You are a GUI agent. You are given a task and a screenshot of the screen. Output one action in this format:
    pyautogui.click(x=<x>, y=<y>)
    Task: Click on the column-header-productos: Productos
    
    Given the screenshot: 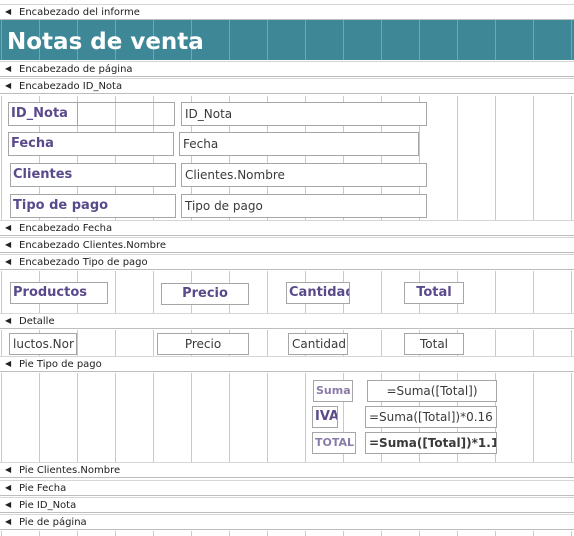 What is the action you would take?
    pyautogui.click(x=59, y=293)
    